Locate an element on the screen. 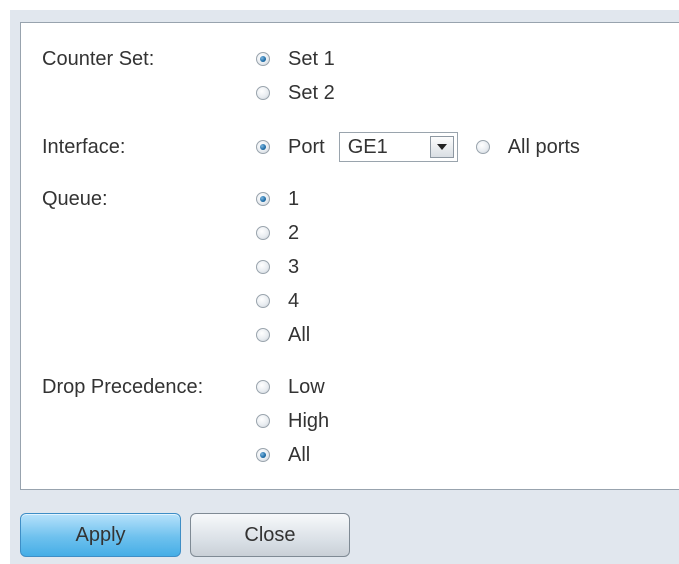 This screenshot has width=679, height=564. interface-row: Port GE1 All ports is located at coordinates (418, 147).